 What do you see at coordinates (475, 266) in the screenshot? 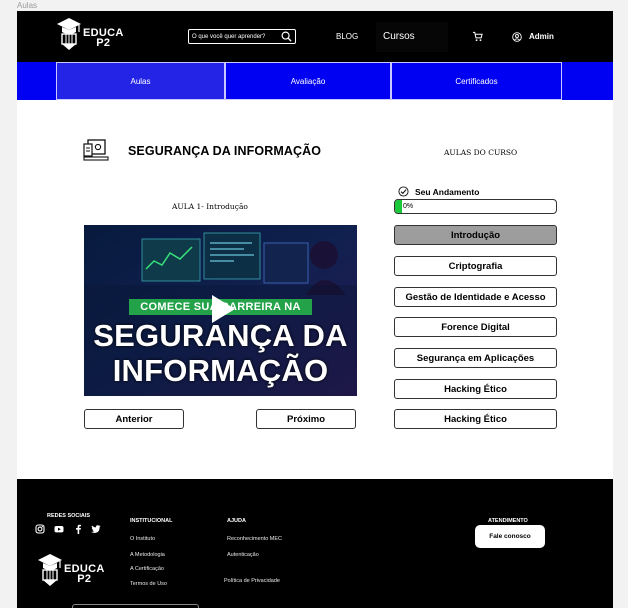
I see `lesson-item-criptografia: Criptografia` at bounding box center [475, 266].